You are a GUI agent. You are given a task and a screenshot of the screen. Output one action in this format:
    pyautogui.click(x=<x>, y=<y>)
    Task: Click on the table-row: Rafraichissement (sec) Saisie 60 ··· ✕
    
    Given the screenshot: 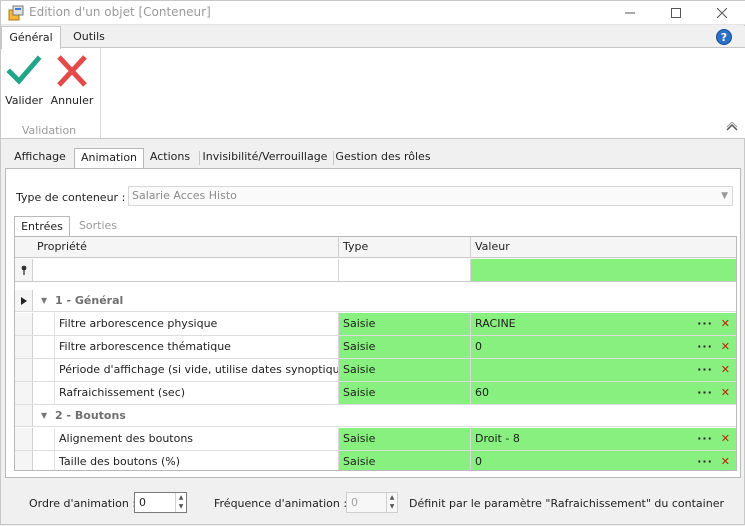 What is the action you would take?
    pyautogui.click(x=375, y=393)
    